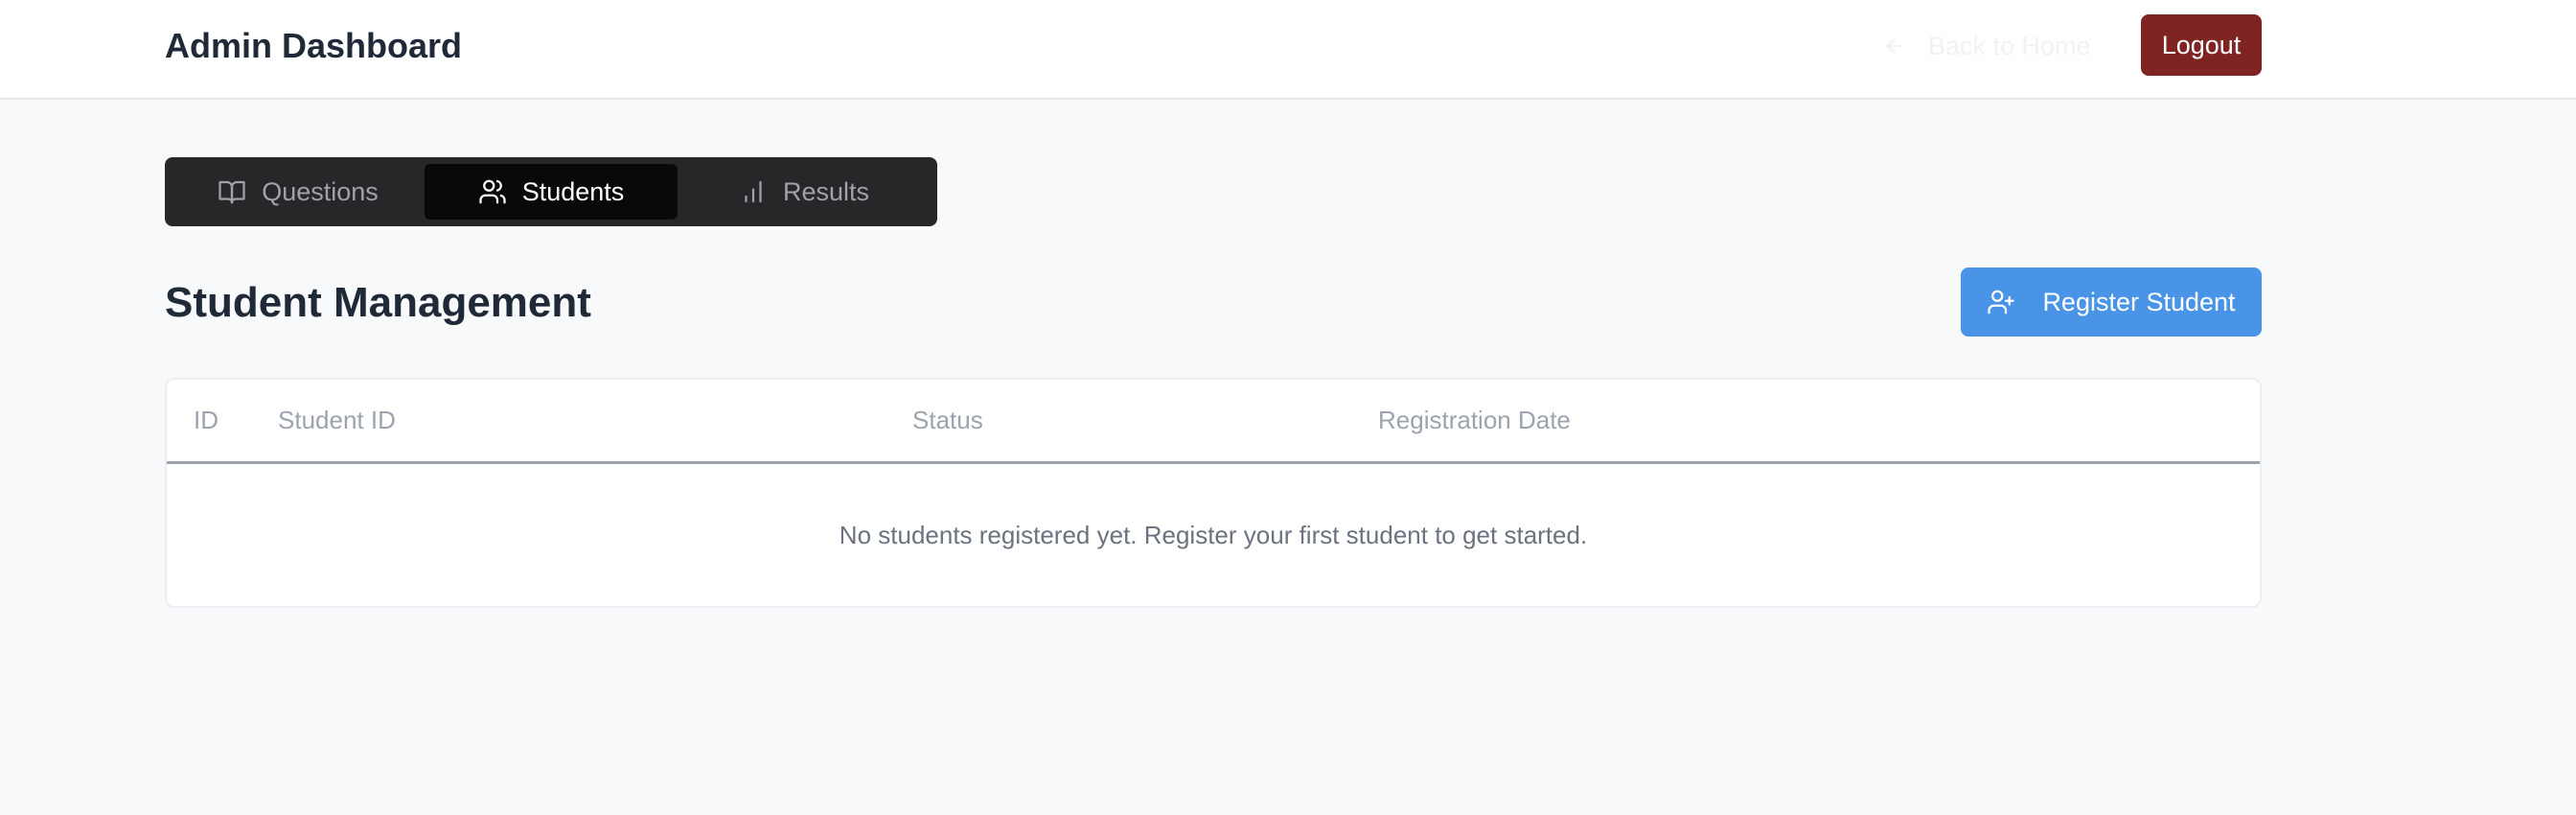  Describe the element at coordinates (2202, 45) in the screenshot. I see `logout-button: Logout` at that location.